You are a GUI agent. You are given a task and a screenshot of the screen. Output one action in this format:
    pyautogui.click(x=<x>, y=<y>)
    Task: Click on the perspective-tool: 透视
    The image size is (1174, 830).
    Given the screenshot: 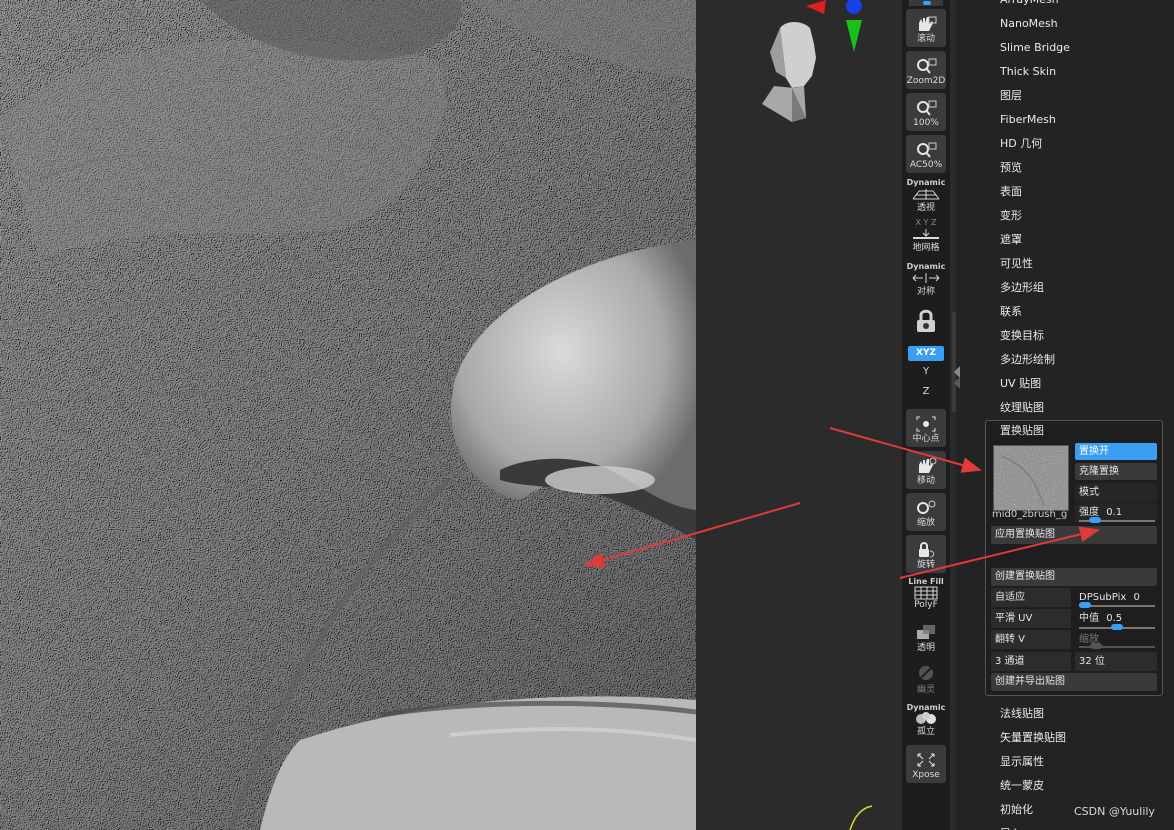 What is the action you would take?
    pyautogui.click(x=926, y=200)
    